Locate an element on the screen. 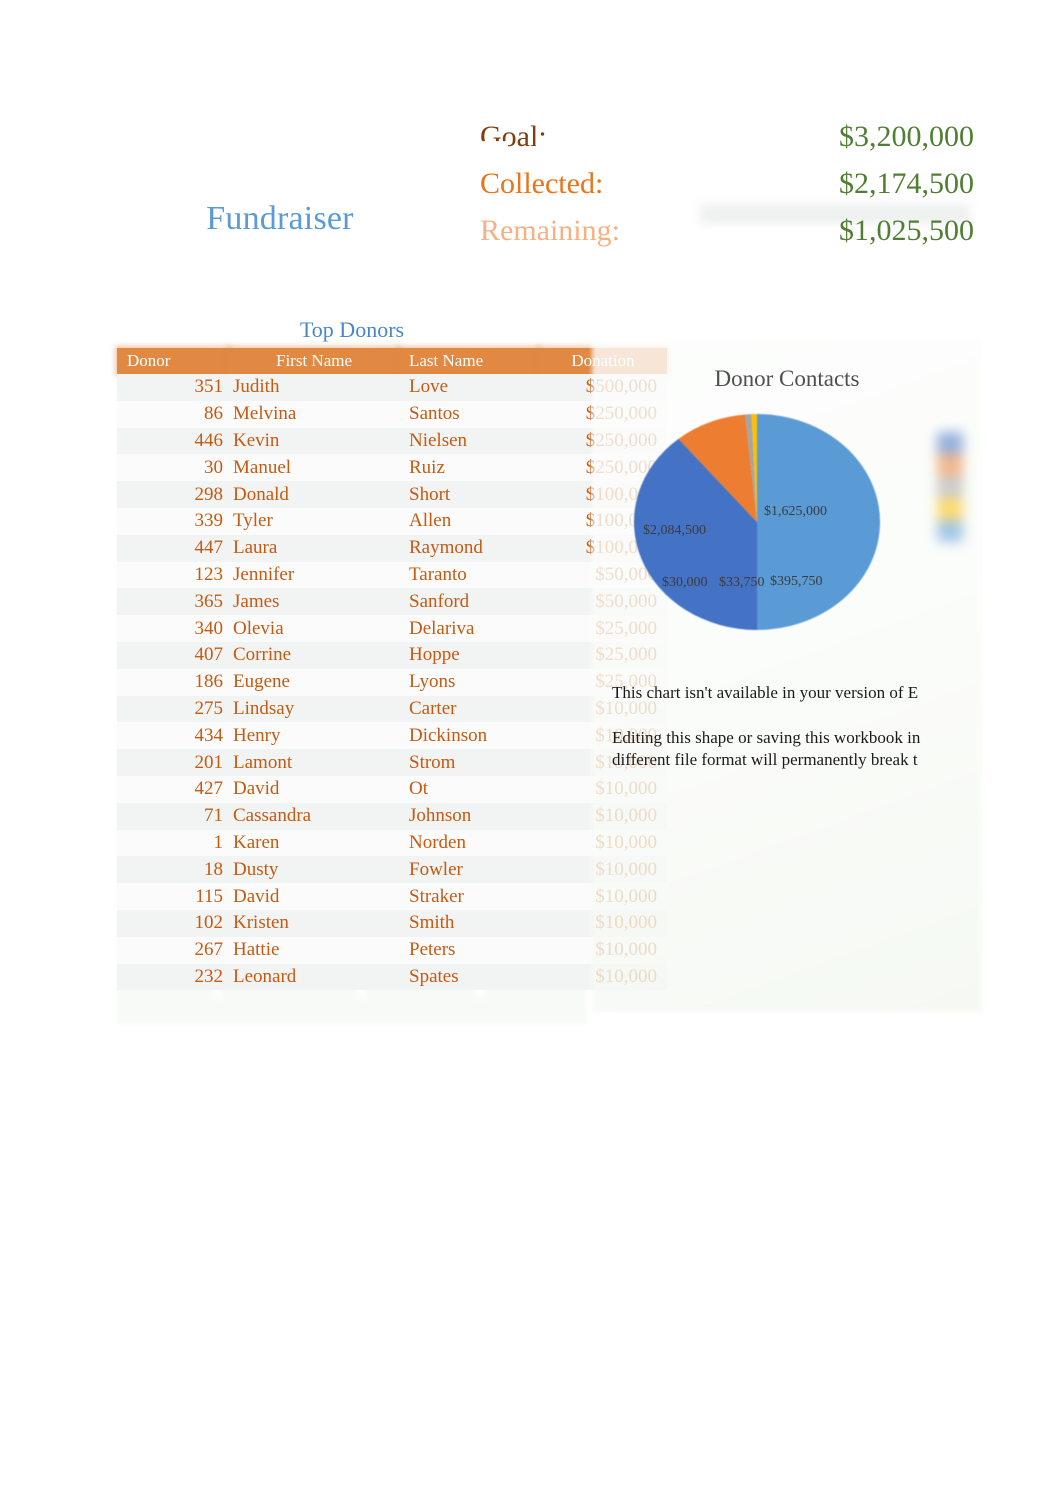 This screenshot has height=1506, width=1062. table-row: 115DavidStraker$10,000 is located at coordinates (392, 896).